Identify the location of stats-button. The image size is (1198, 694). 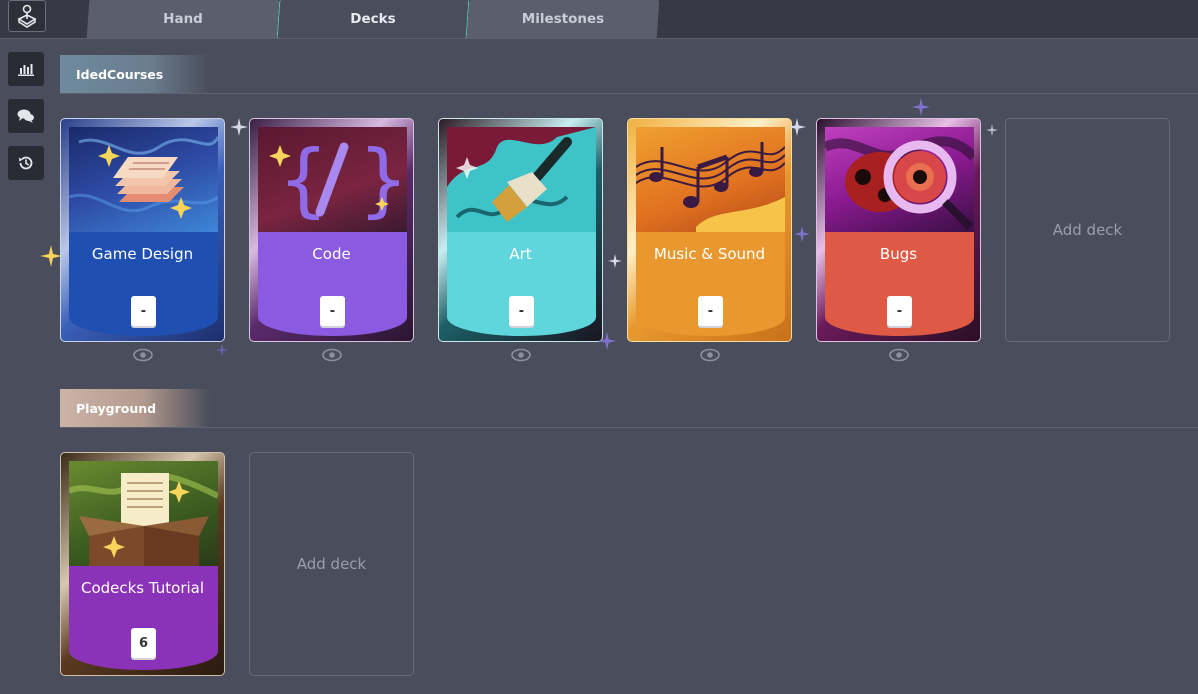
(26, 69).